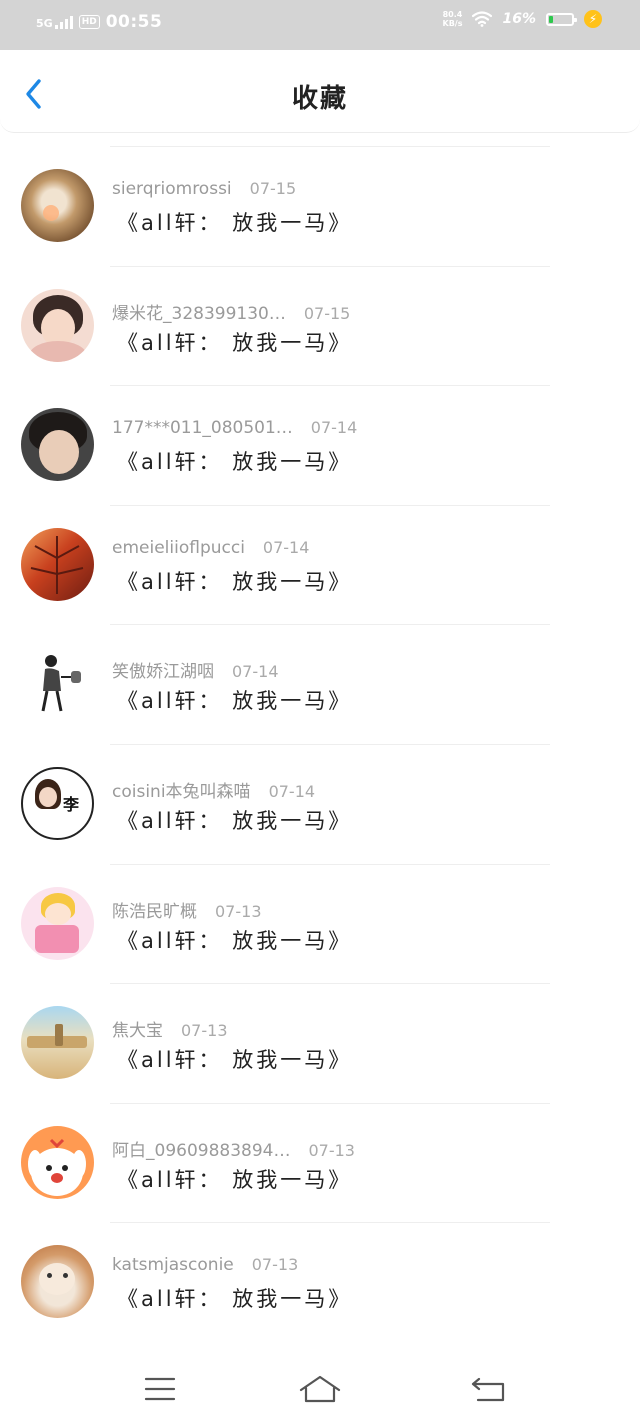  What do you see at coordinates (320, 1162) in the screenshot?
I see `list-item: 阿白_09609883894… 07-13 《all轩： 放我一马》` at bounding box center [320, 1162].